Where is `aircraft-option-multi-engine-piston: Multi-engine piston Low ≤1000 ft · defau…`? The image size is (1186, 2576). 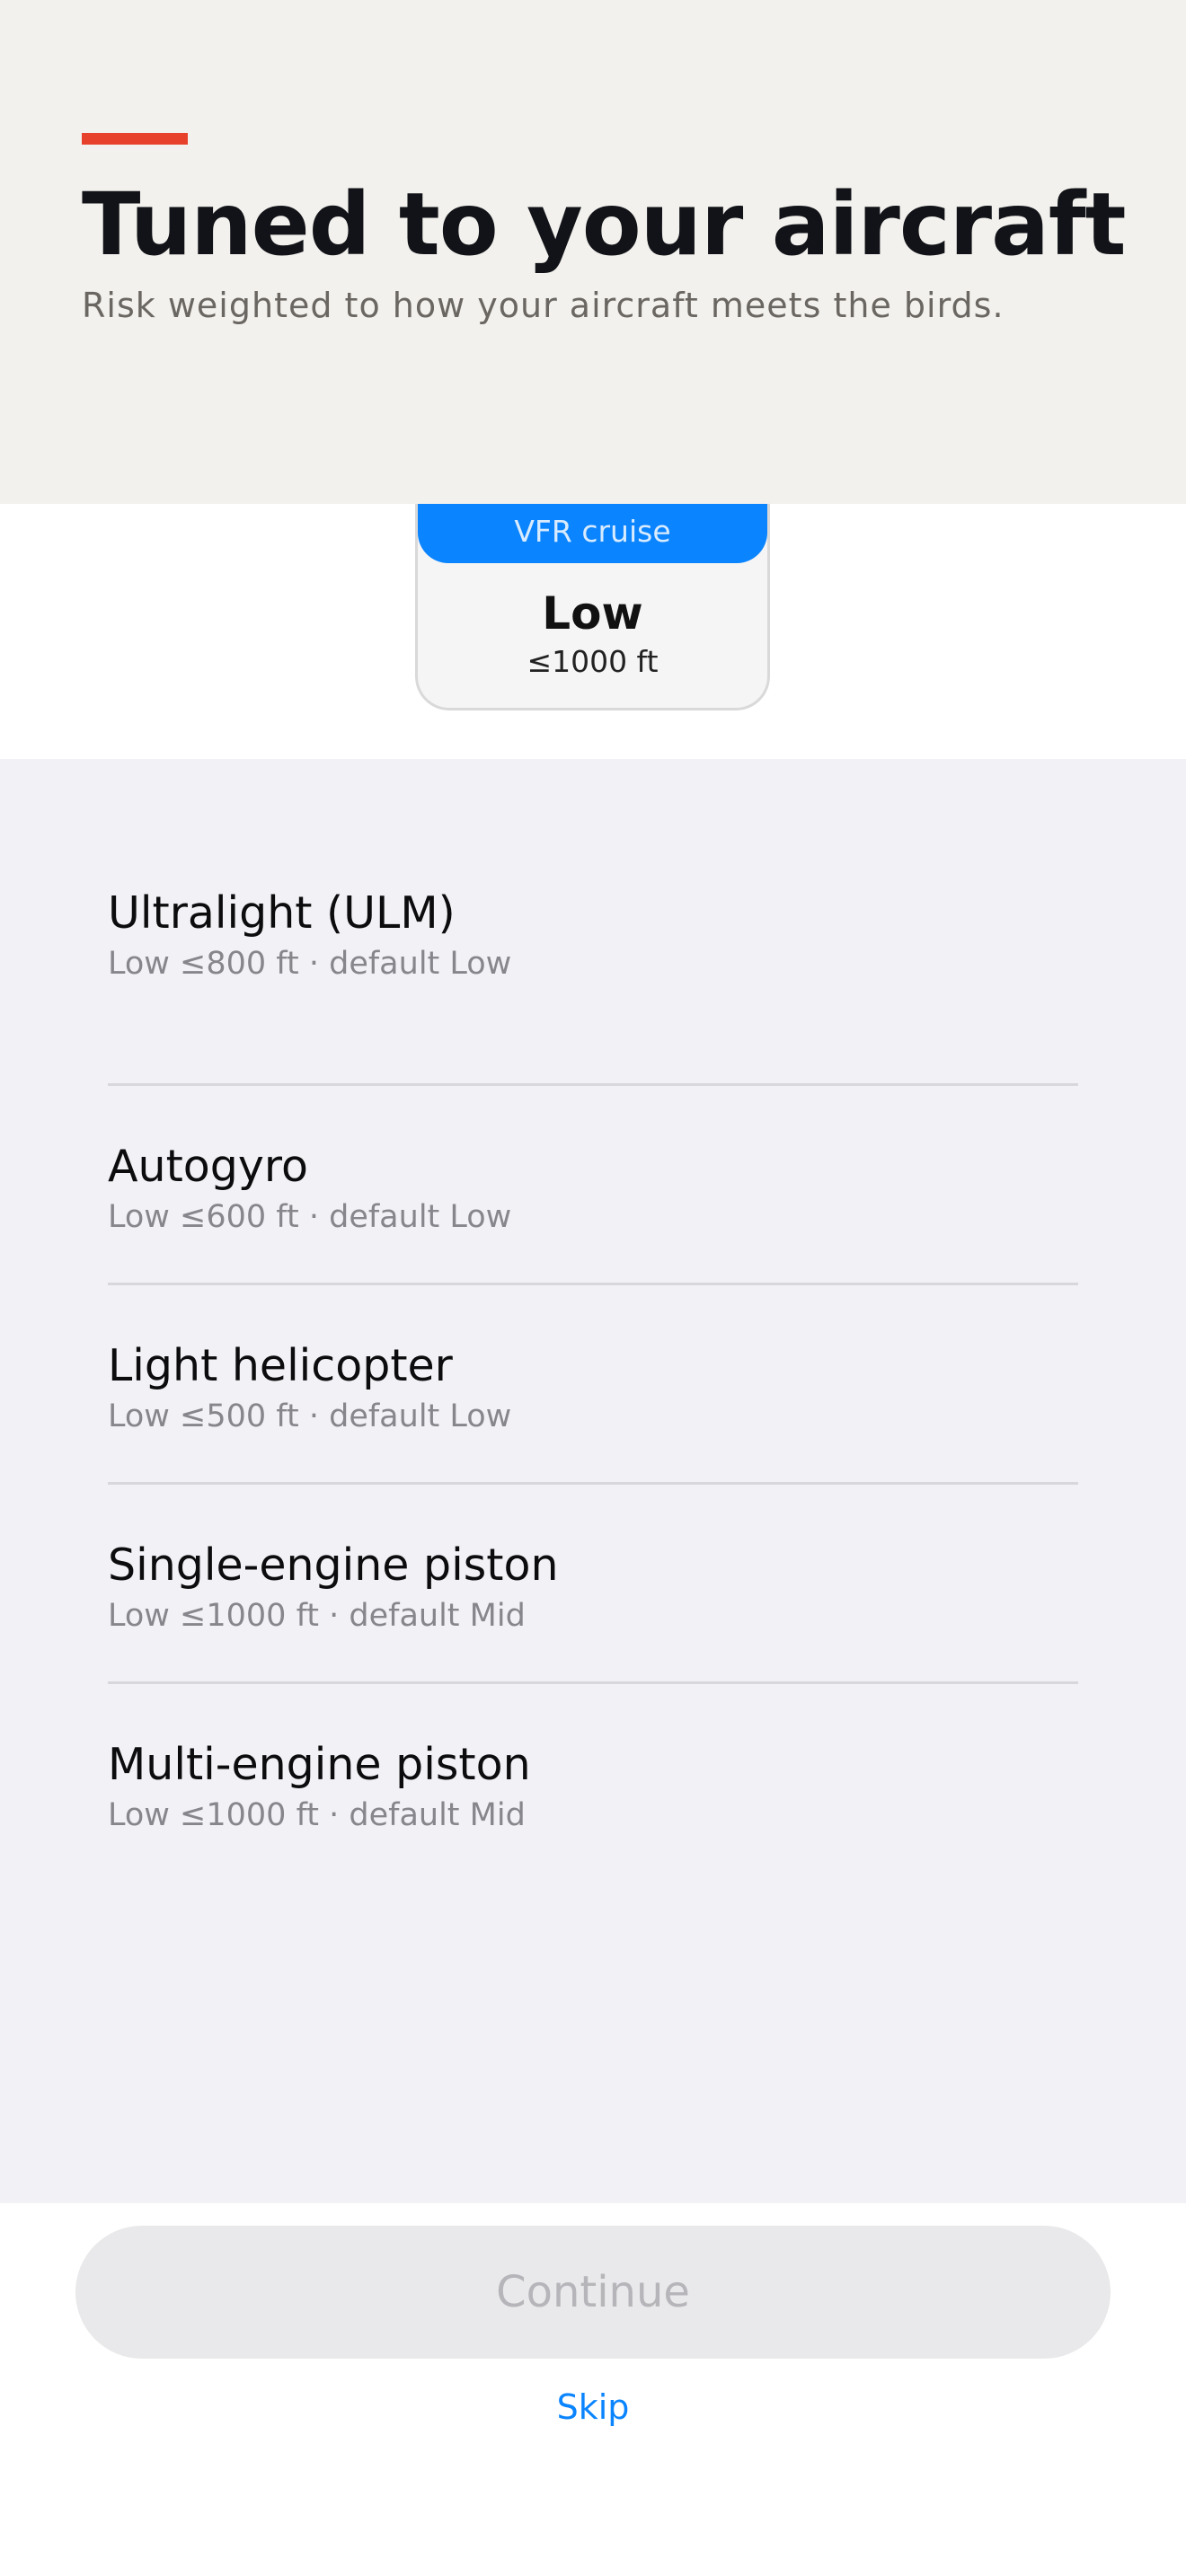
aircraft-option-multi-engine-piston: Multi-engine piston Low ≤1000 ft · defau… is located at coordinates (593, 1783).